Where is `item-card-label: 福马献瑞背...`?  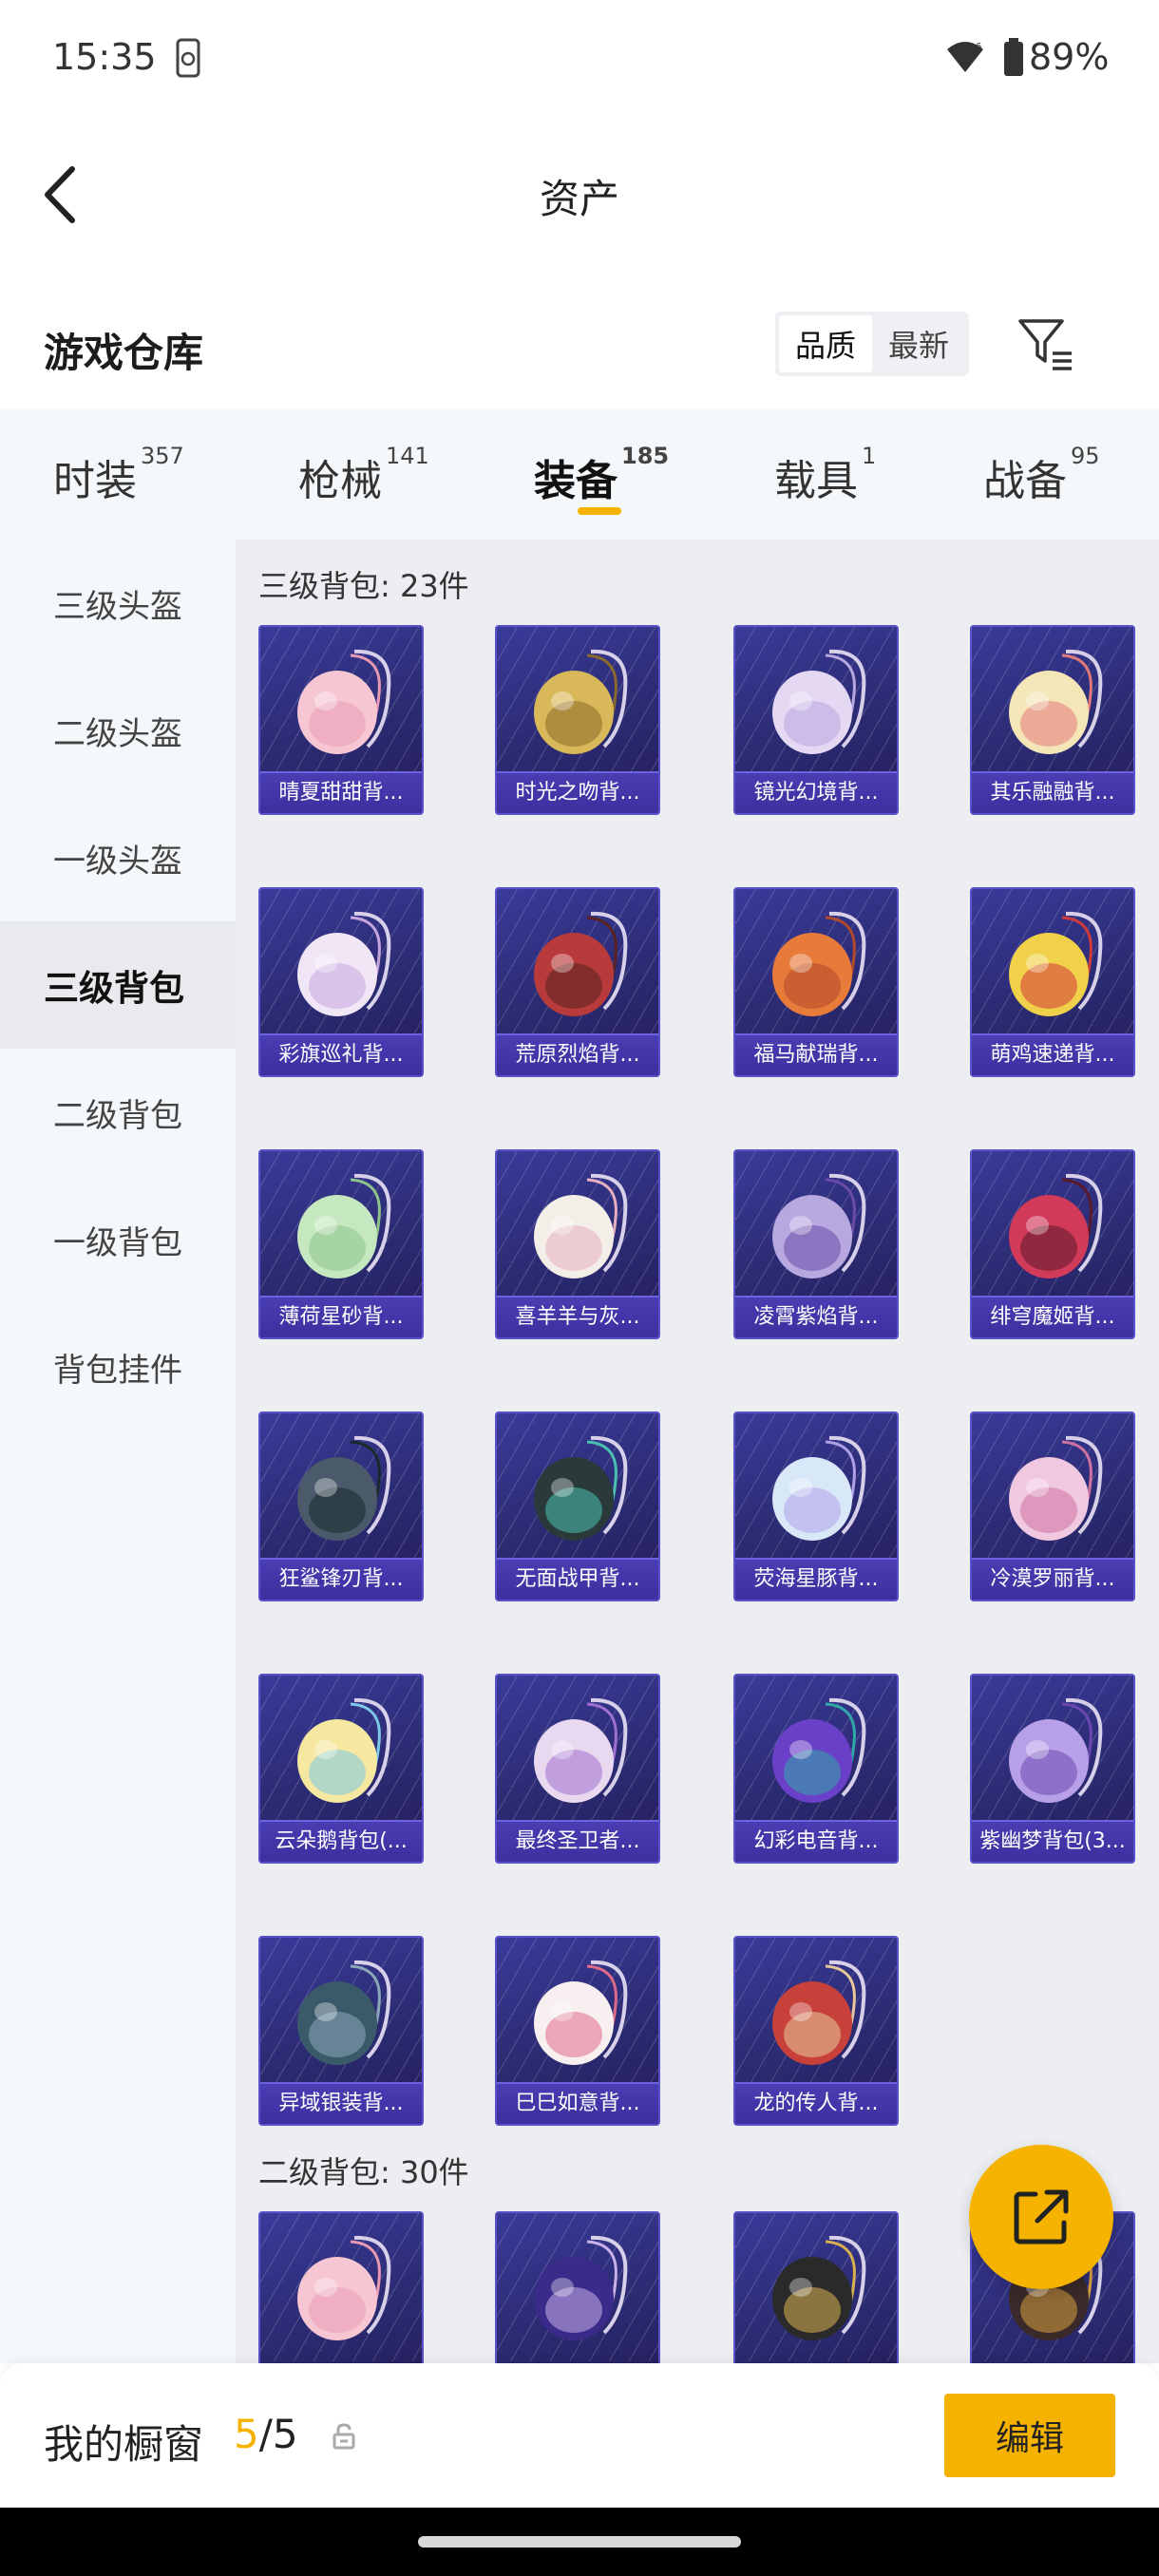 item-card-label: 福马献瑞背... is located at coordinates (816, 1054).